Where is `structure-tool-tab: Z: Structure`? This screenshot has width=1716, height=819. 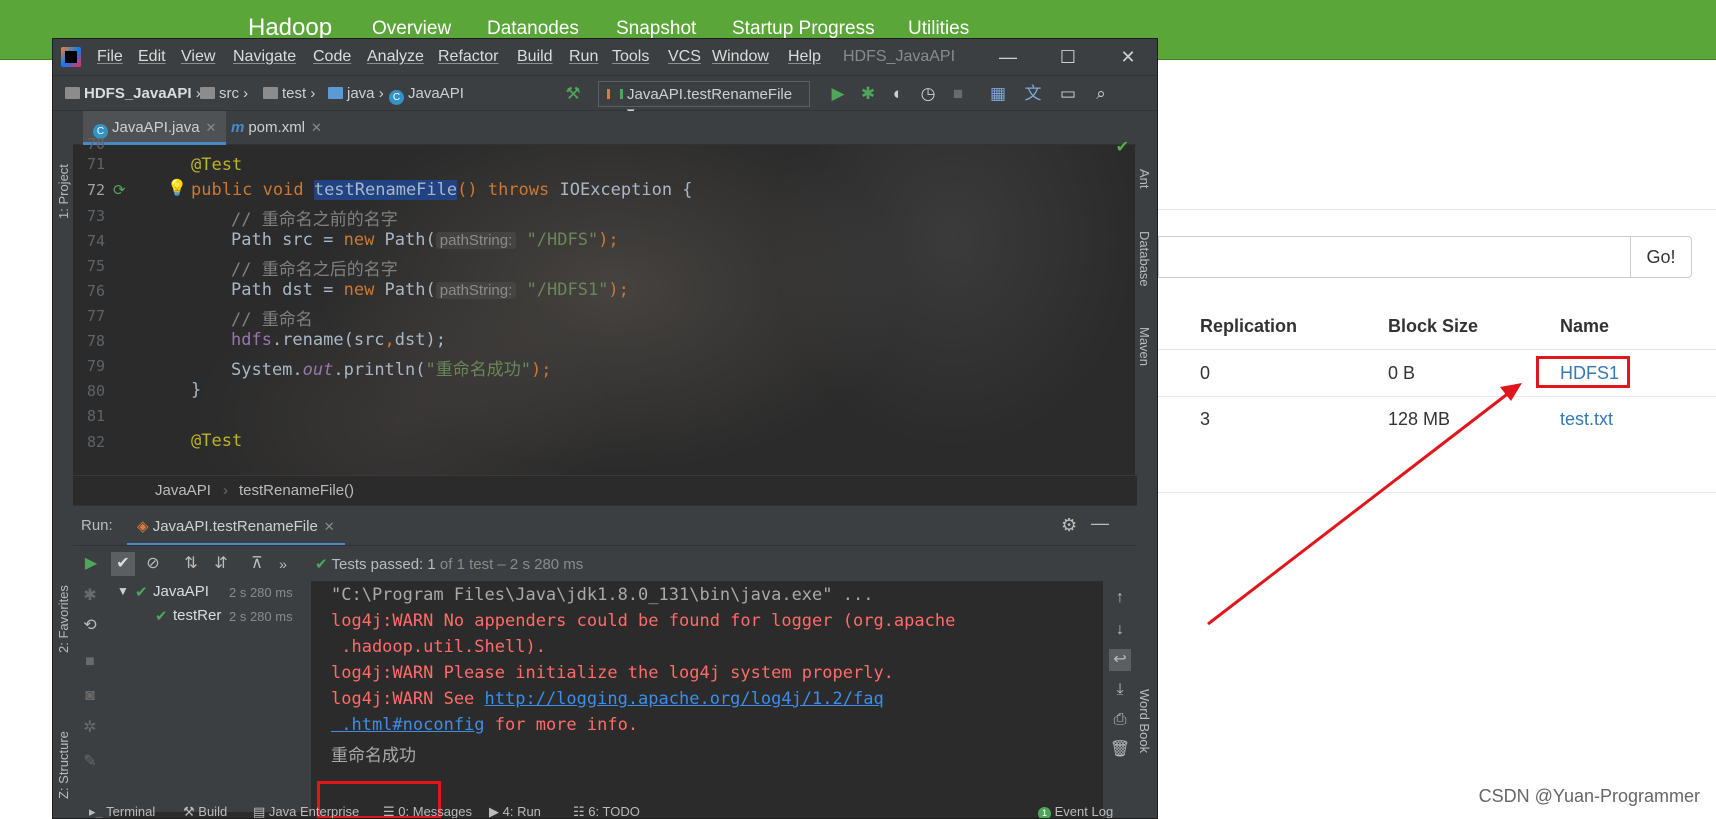 structure-tool-tab: Z: Structure is located at coordinates (63, 765).